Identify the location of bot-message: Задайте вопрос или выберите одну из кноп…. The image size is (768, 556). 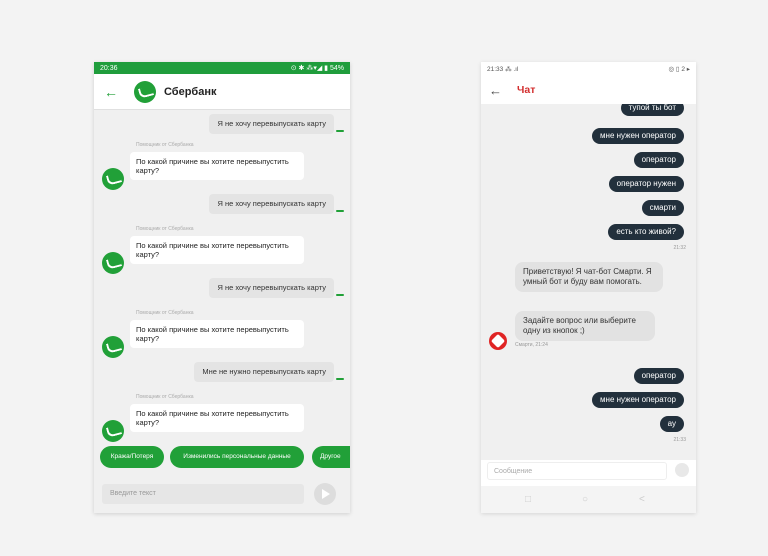
(585, 326).